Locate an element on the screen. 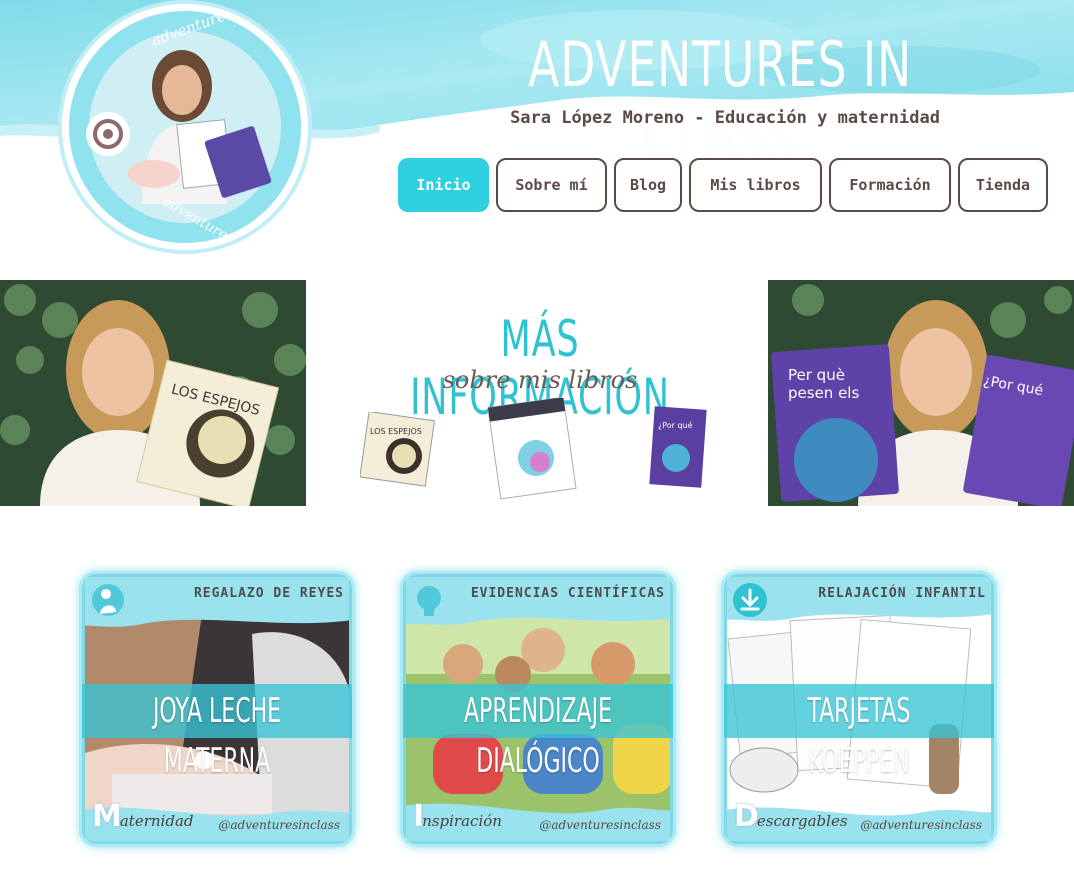  lightbulb-icon is located at coordinates (429, 600).